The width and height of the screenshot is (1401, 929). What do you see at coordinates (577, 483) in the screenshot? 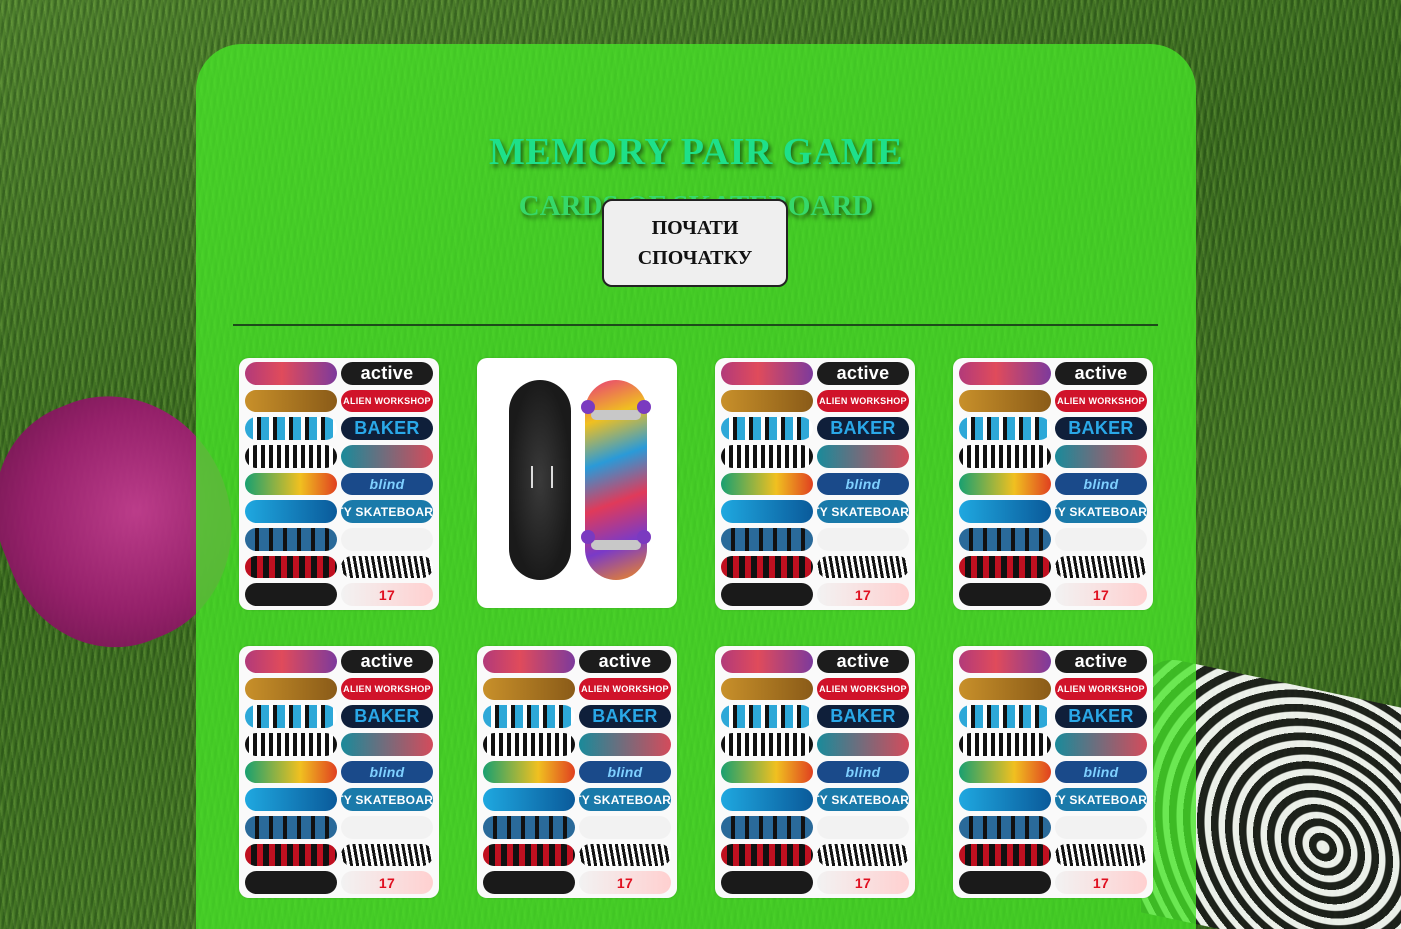
I see `card-face-up` at bounding box center [577, 483].